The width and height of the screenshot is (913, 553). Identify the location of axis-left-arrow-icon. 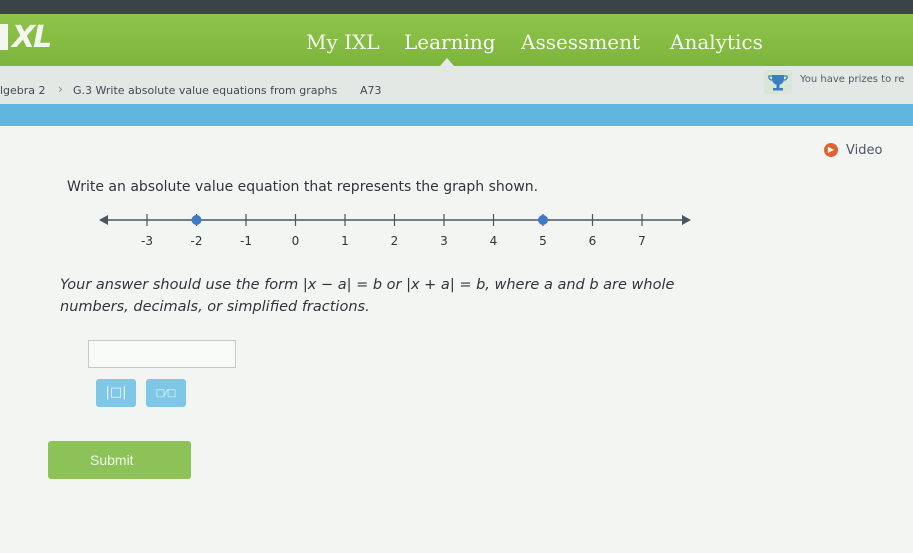
(103, 220).